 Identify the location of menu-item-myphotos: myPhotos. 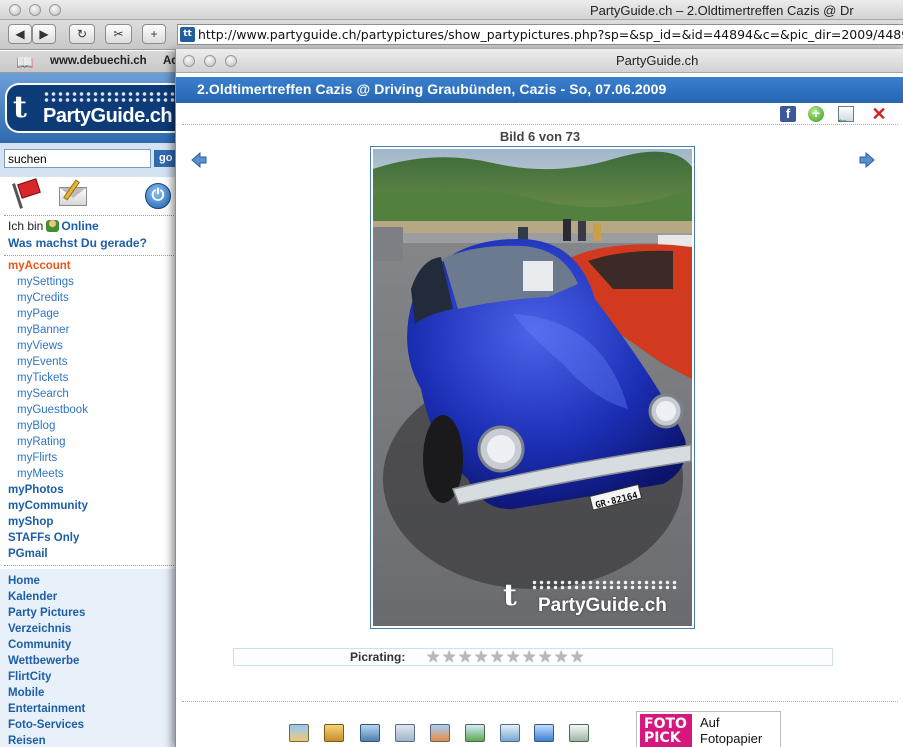
(89, 490).